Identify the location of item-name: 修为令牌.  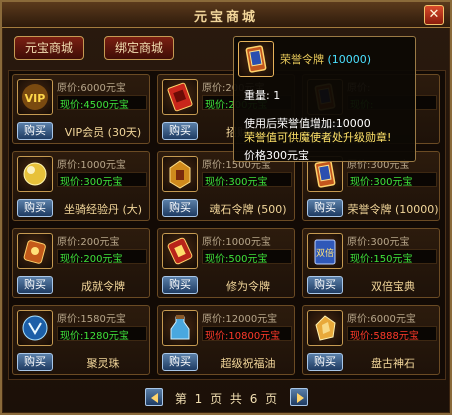
(248, 286).